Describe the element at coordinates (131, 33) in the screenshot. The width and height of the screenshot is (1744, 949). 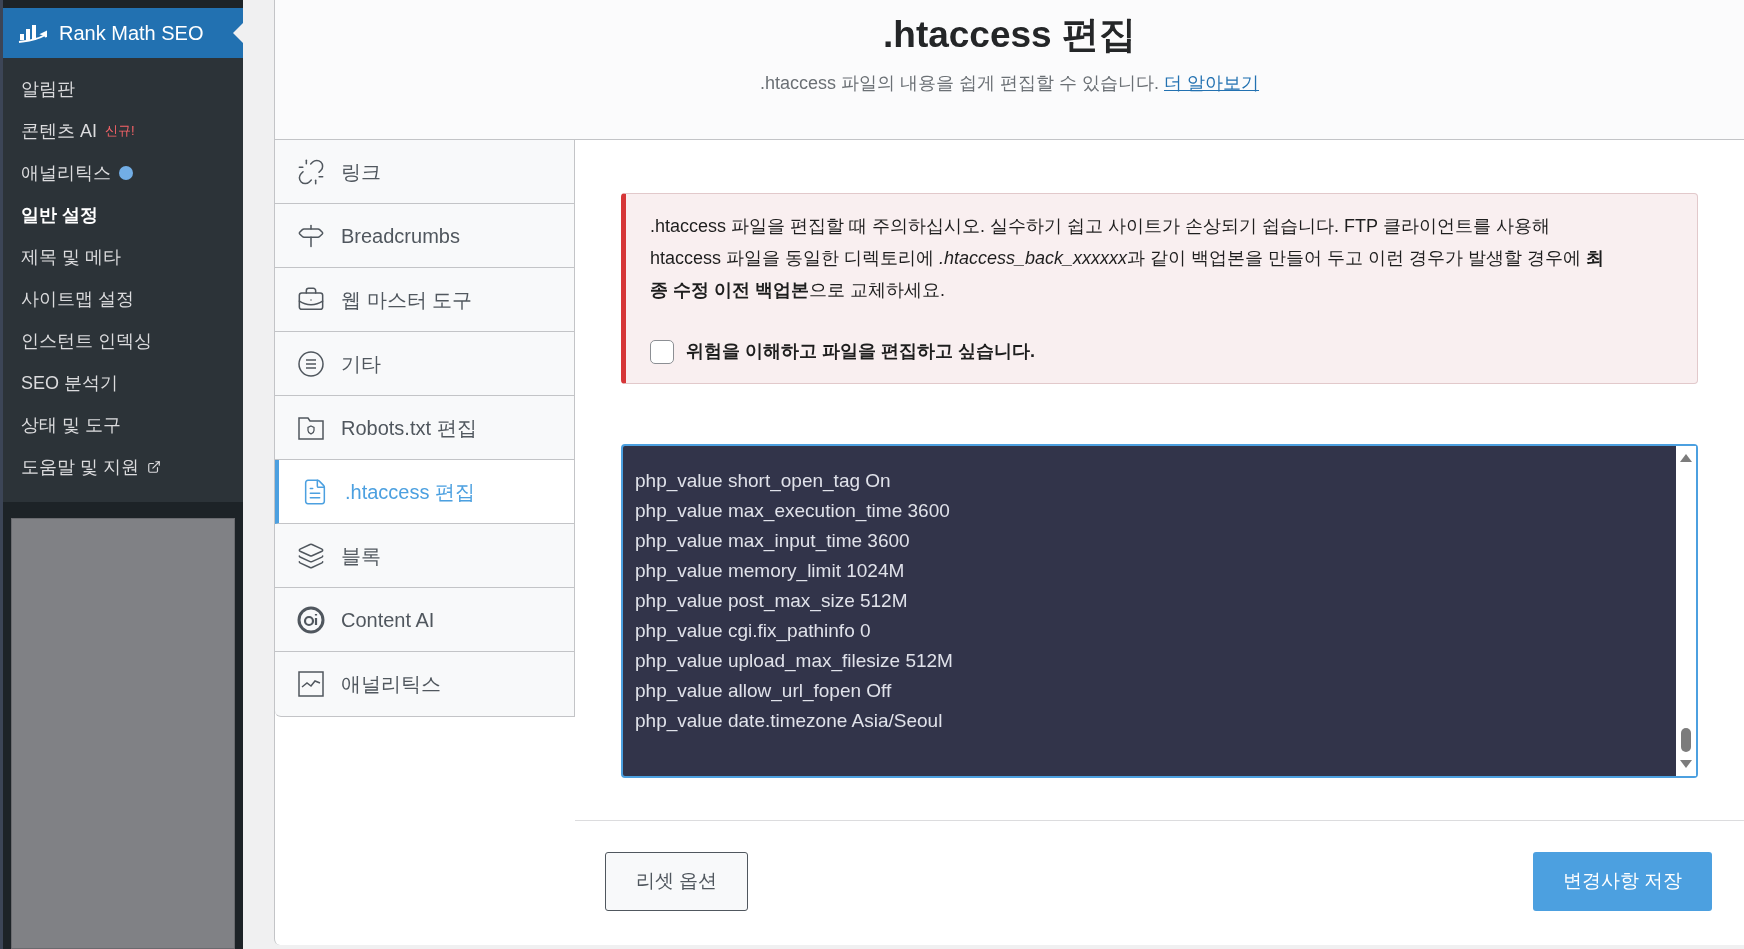
I see `menu-title: Rank Math SEO` at that location.